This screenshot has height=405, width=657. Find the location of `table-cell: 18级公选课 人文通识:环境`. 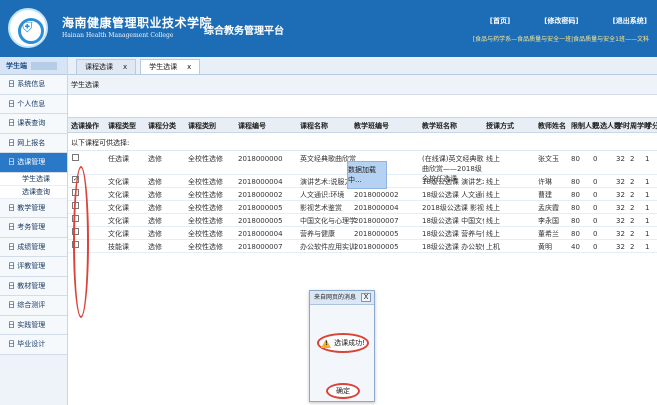

table-cell: 18级公选课 人文通识:环境 is located at coordinates (453, 195).